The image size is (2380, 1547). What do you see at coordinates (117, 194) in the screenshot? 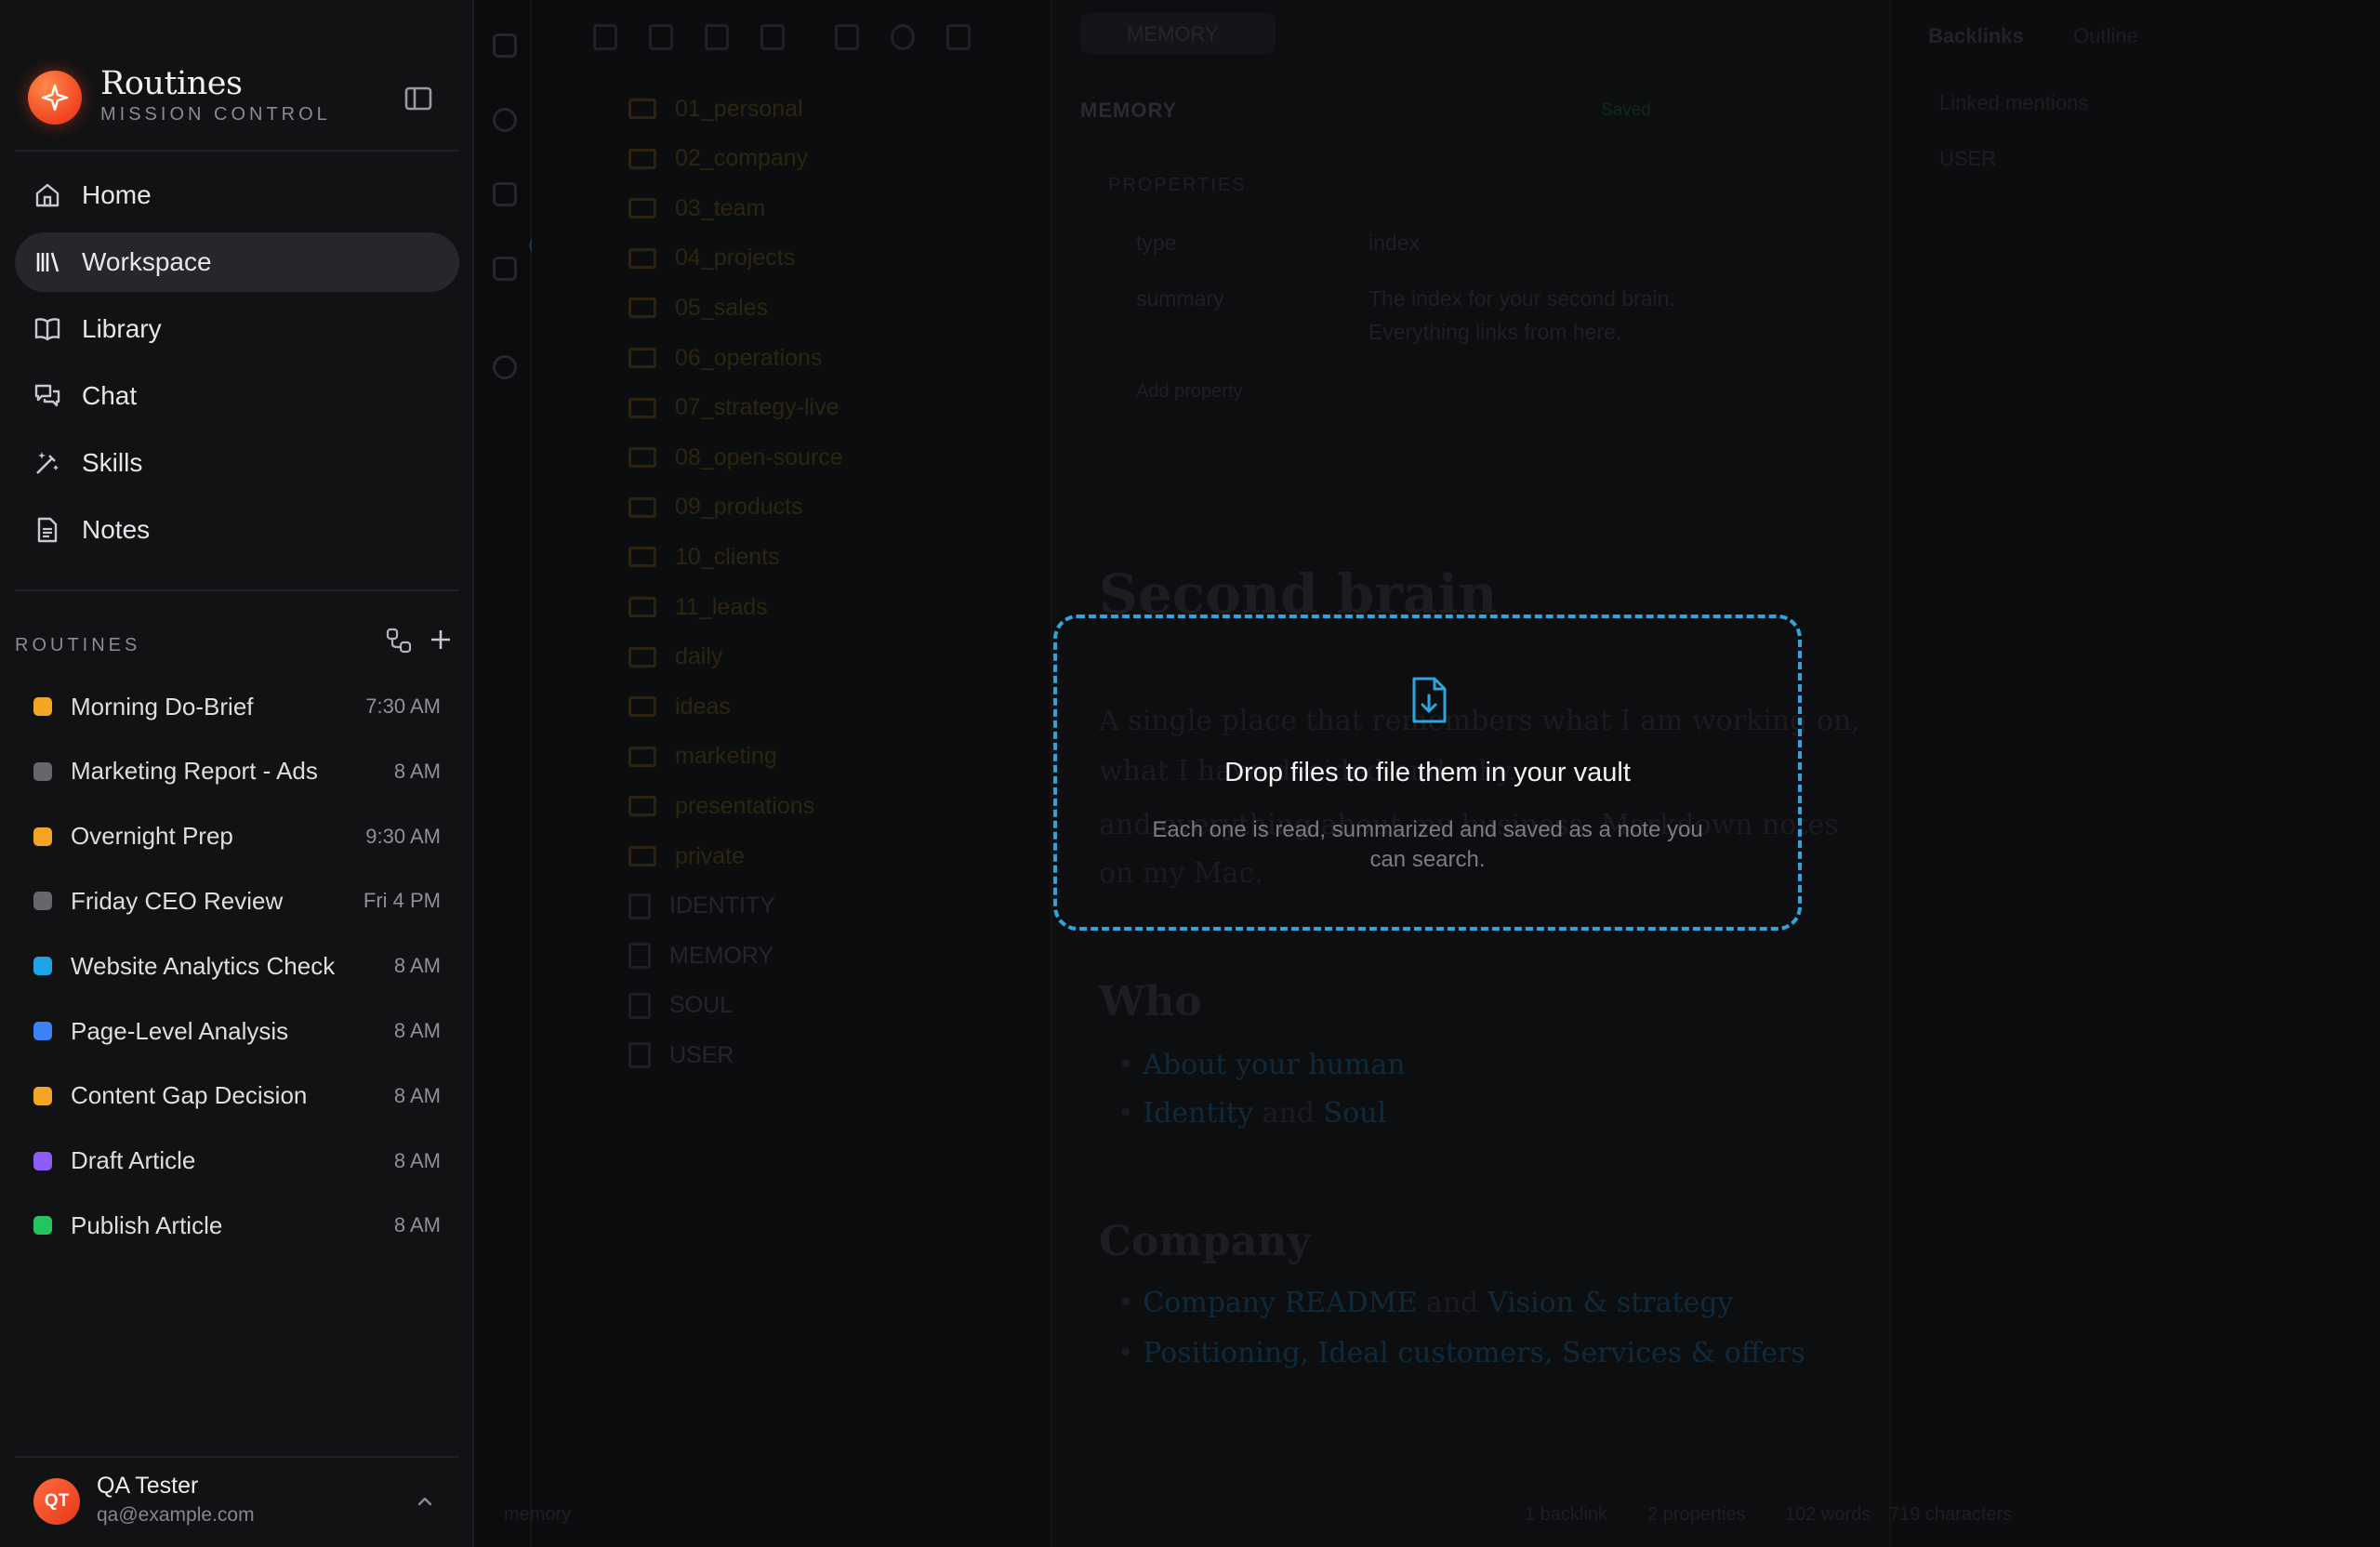
I see `nav-label: Home` at bounding box center [117, 194].